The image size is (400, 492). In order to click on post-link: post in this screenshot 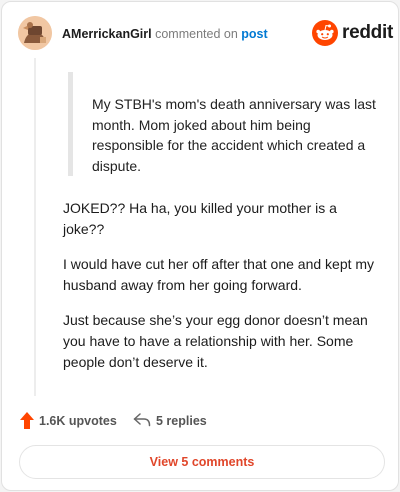, I will do `click(254, 34)`.